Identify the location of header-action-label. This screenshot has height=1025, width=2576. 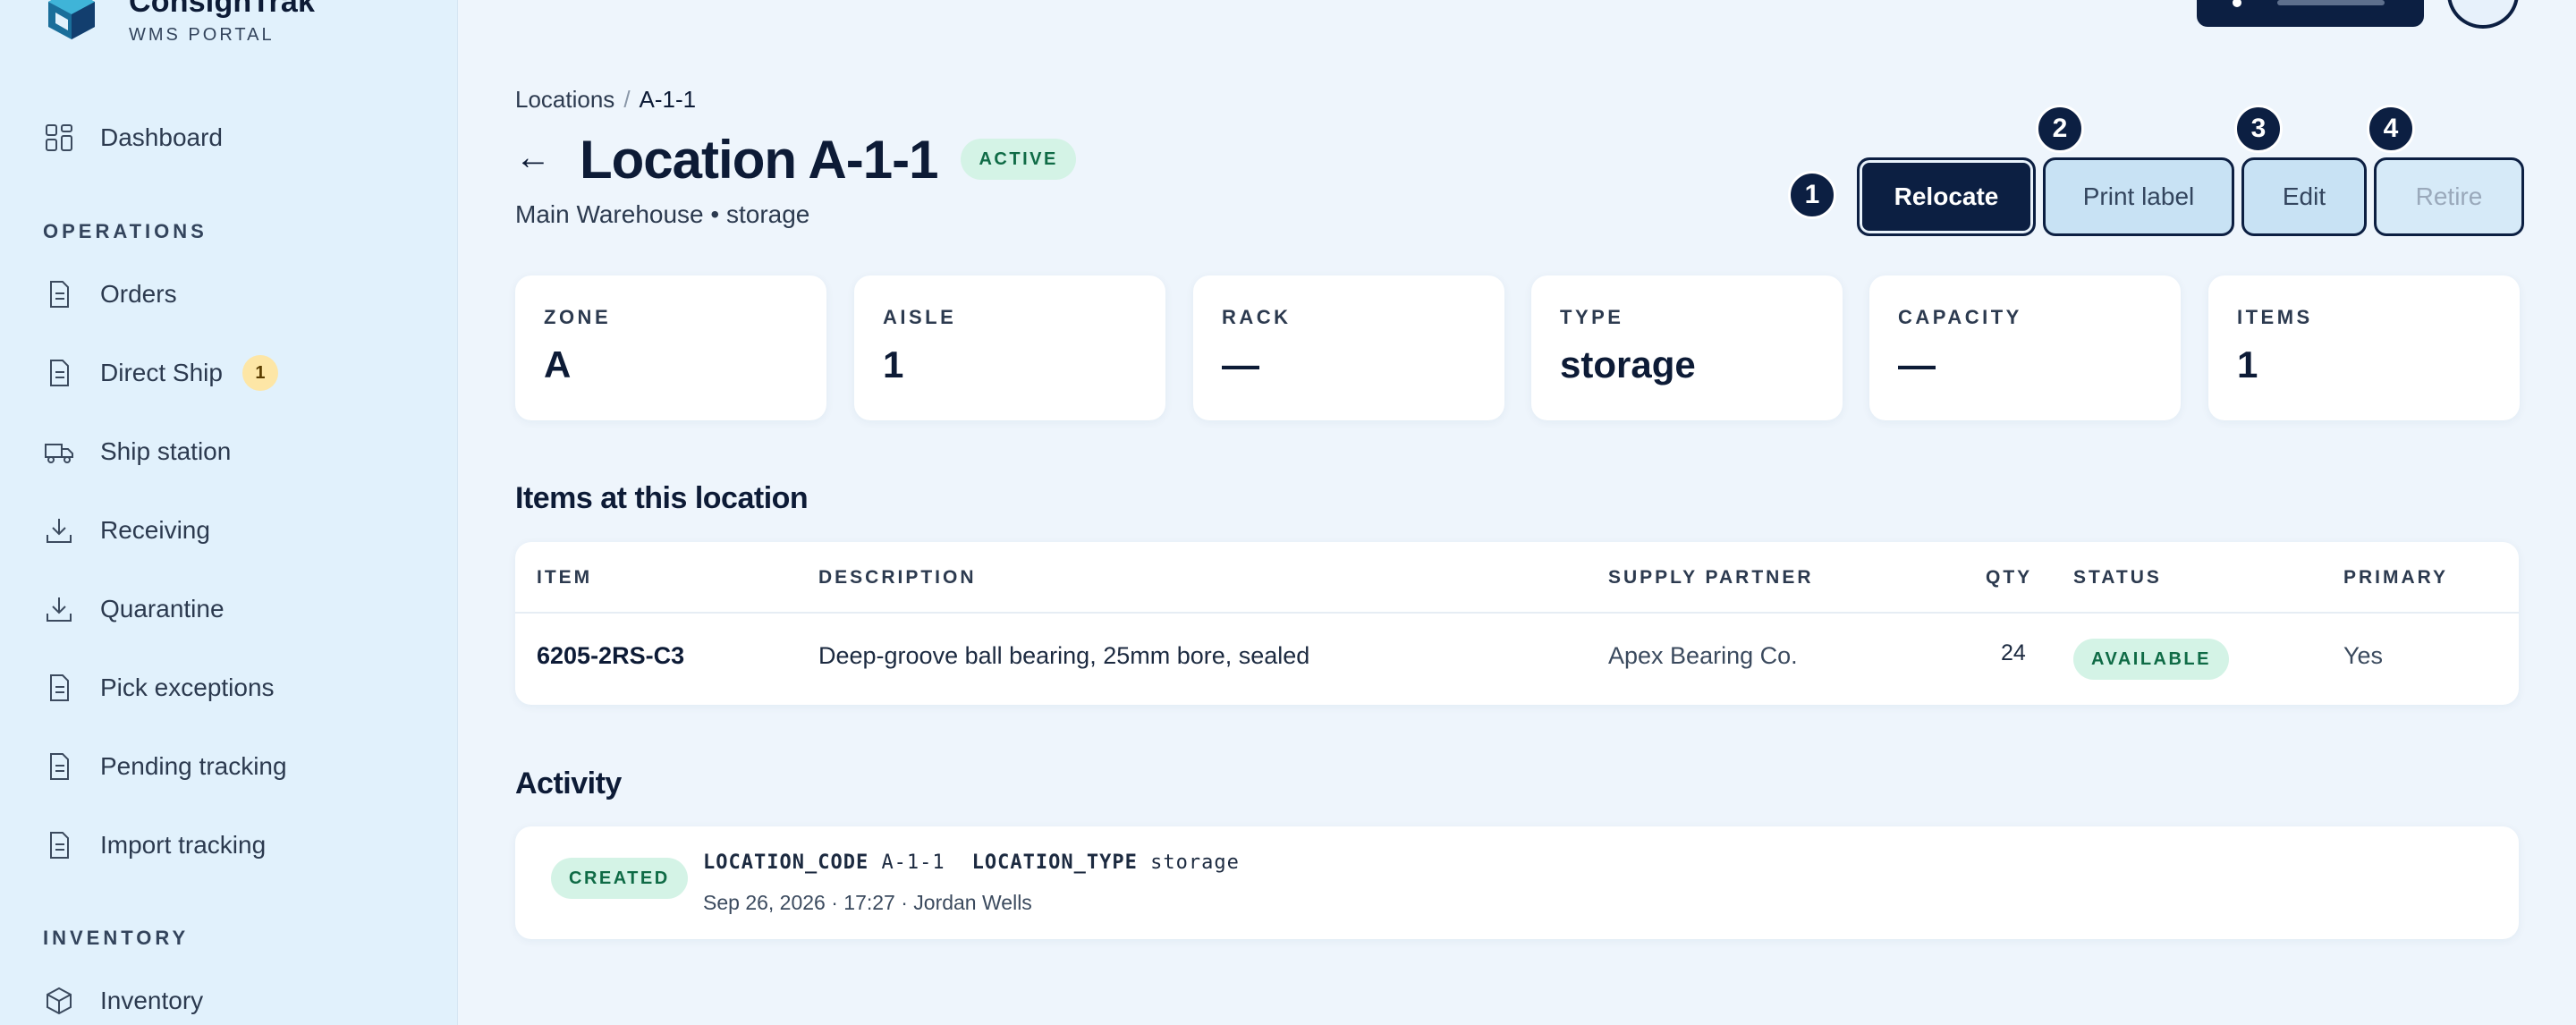
(2331, 3).